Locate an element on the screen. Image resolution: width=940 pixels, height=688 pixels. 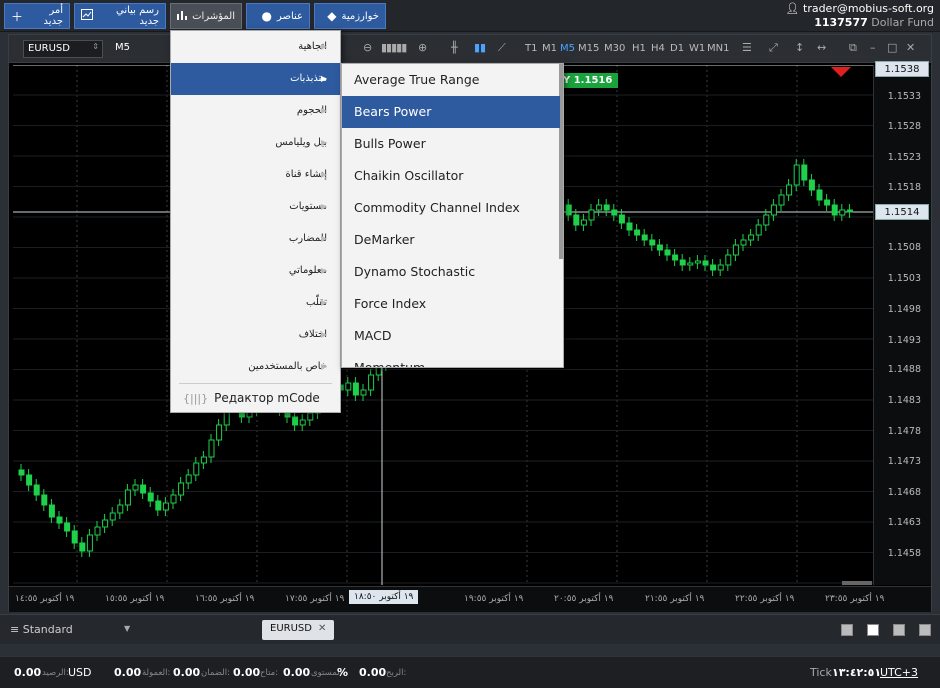
indicator-category-item: ▶ مستويات is located at coordinates (255, 207).